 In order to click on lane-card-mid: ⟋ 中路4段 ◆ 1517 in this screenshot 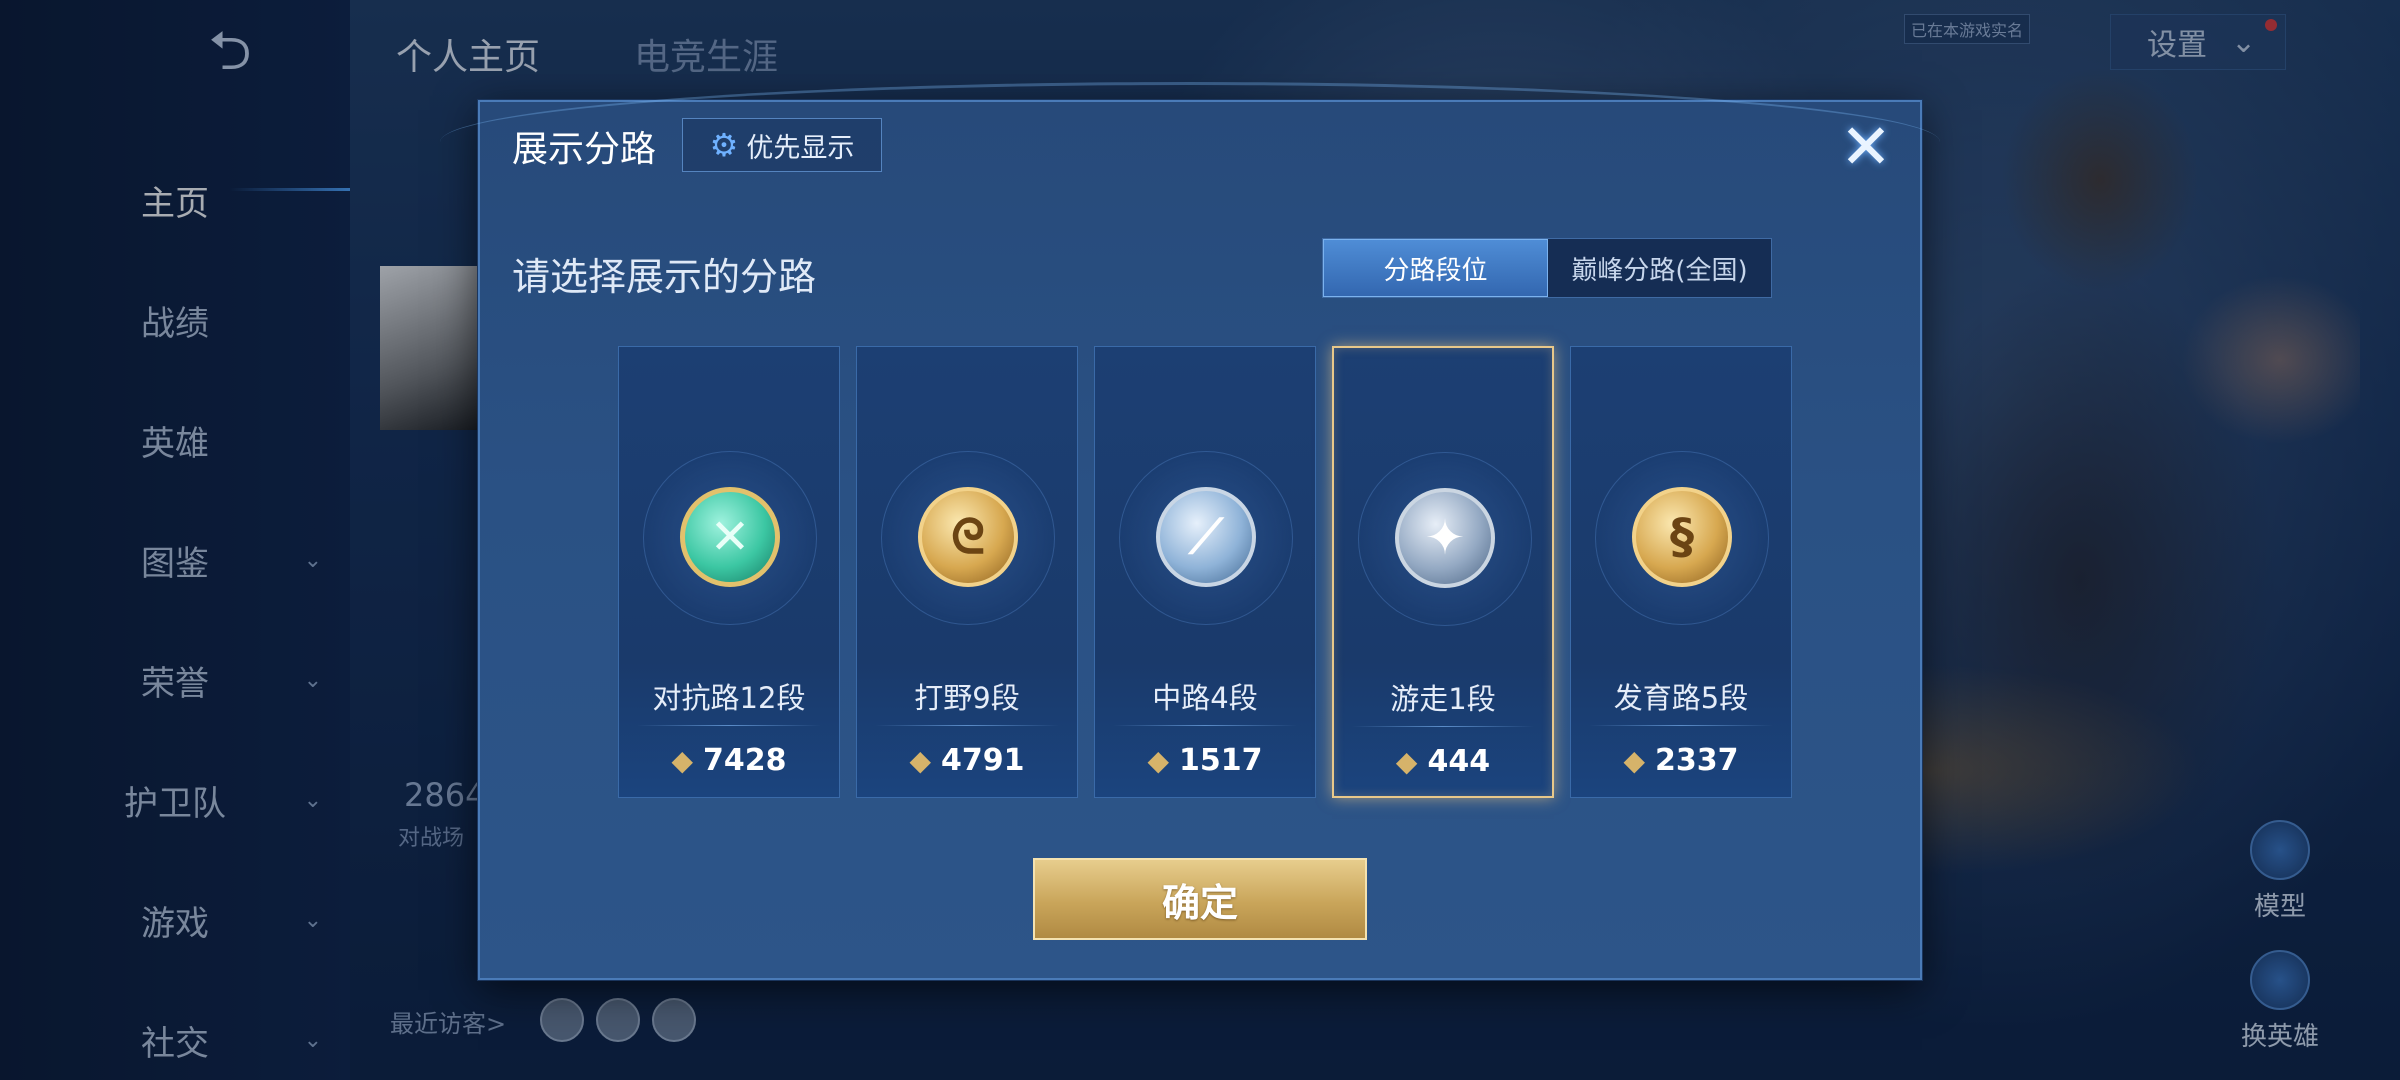, I will do `click(1205, 572)`.